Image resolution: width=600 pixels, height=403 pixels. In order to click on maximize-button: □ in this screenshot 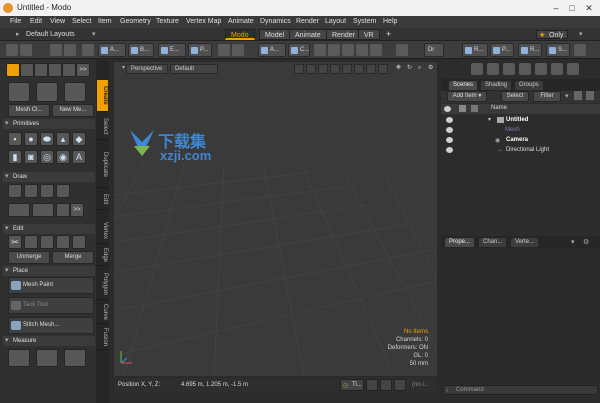, I will do `click(572, 8)`.